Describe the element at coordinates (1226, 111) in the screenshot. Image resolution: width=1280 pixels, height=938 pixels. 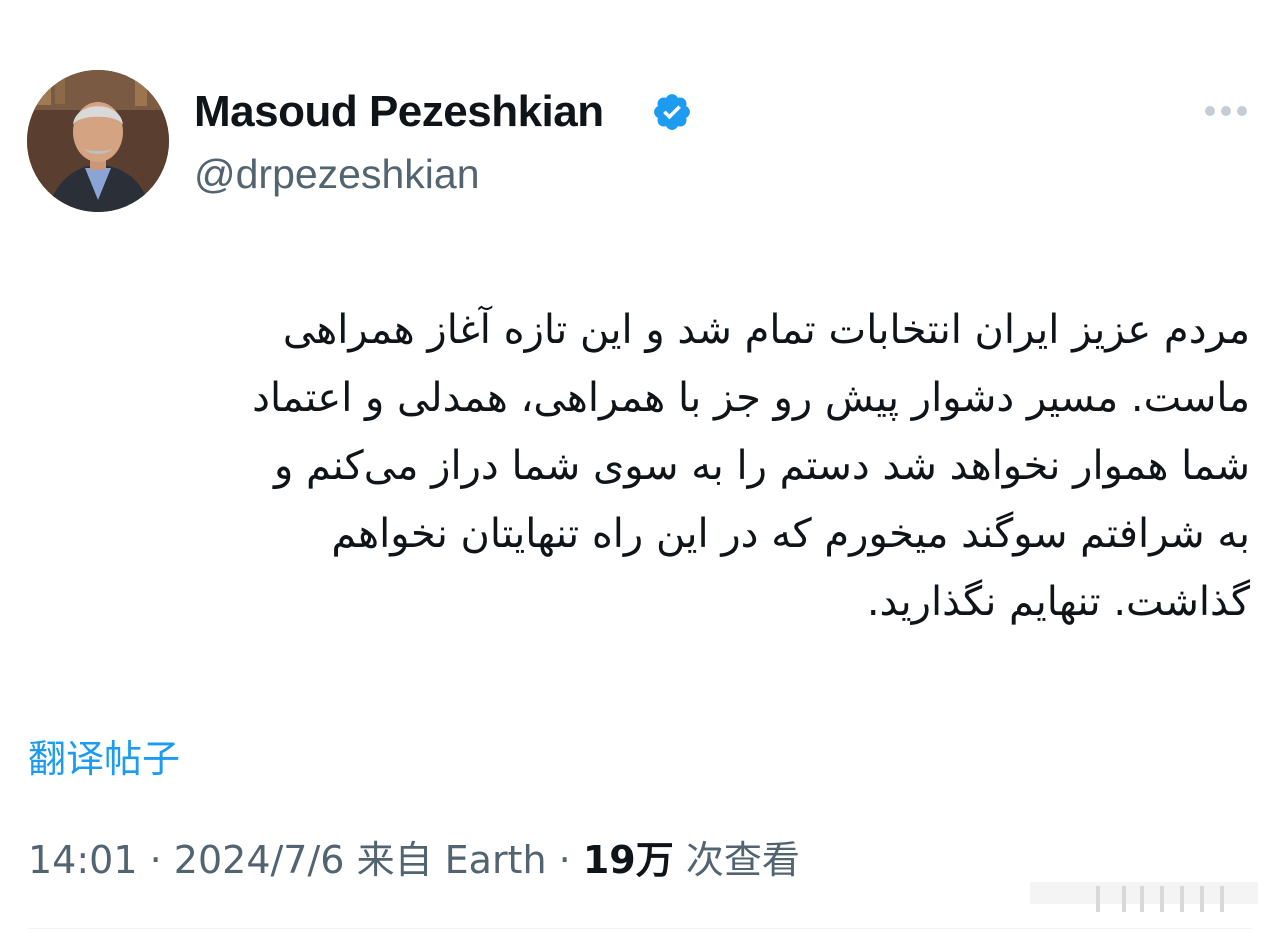
I see `more-options-icon` at that location.